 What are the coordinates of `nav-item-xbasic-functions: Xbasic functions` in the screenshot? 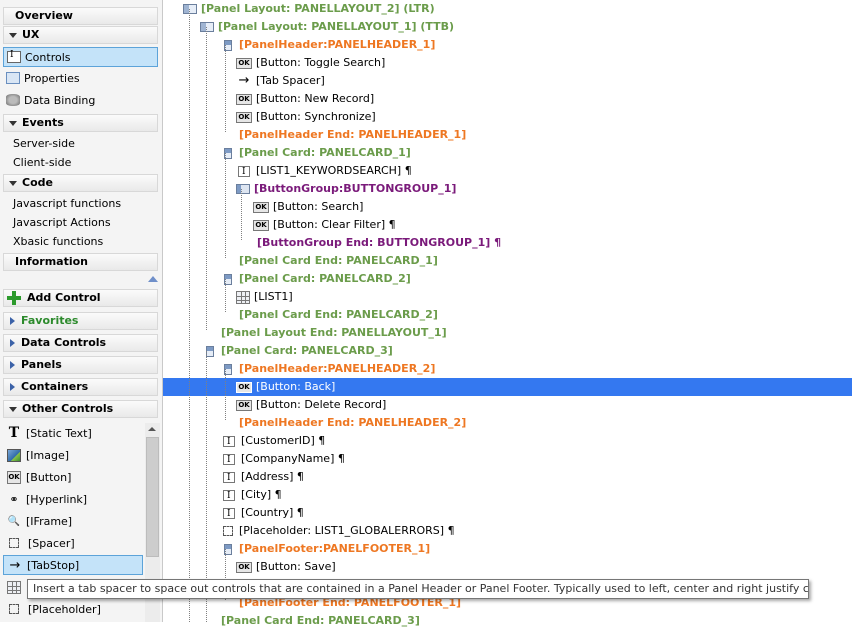 It's located at (58, 242).